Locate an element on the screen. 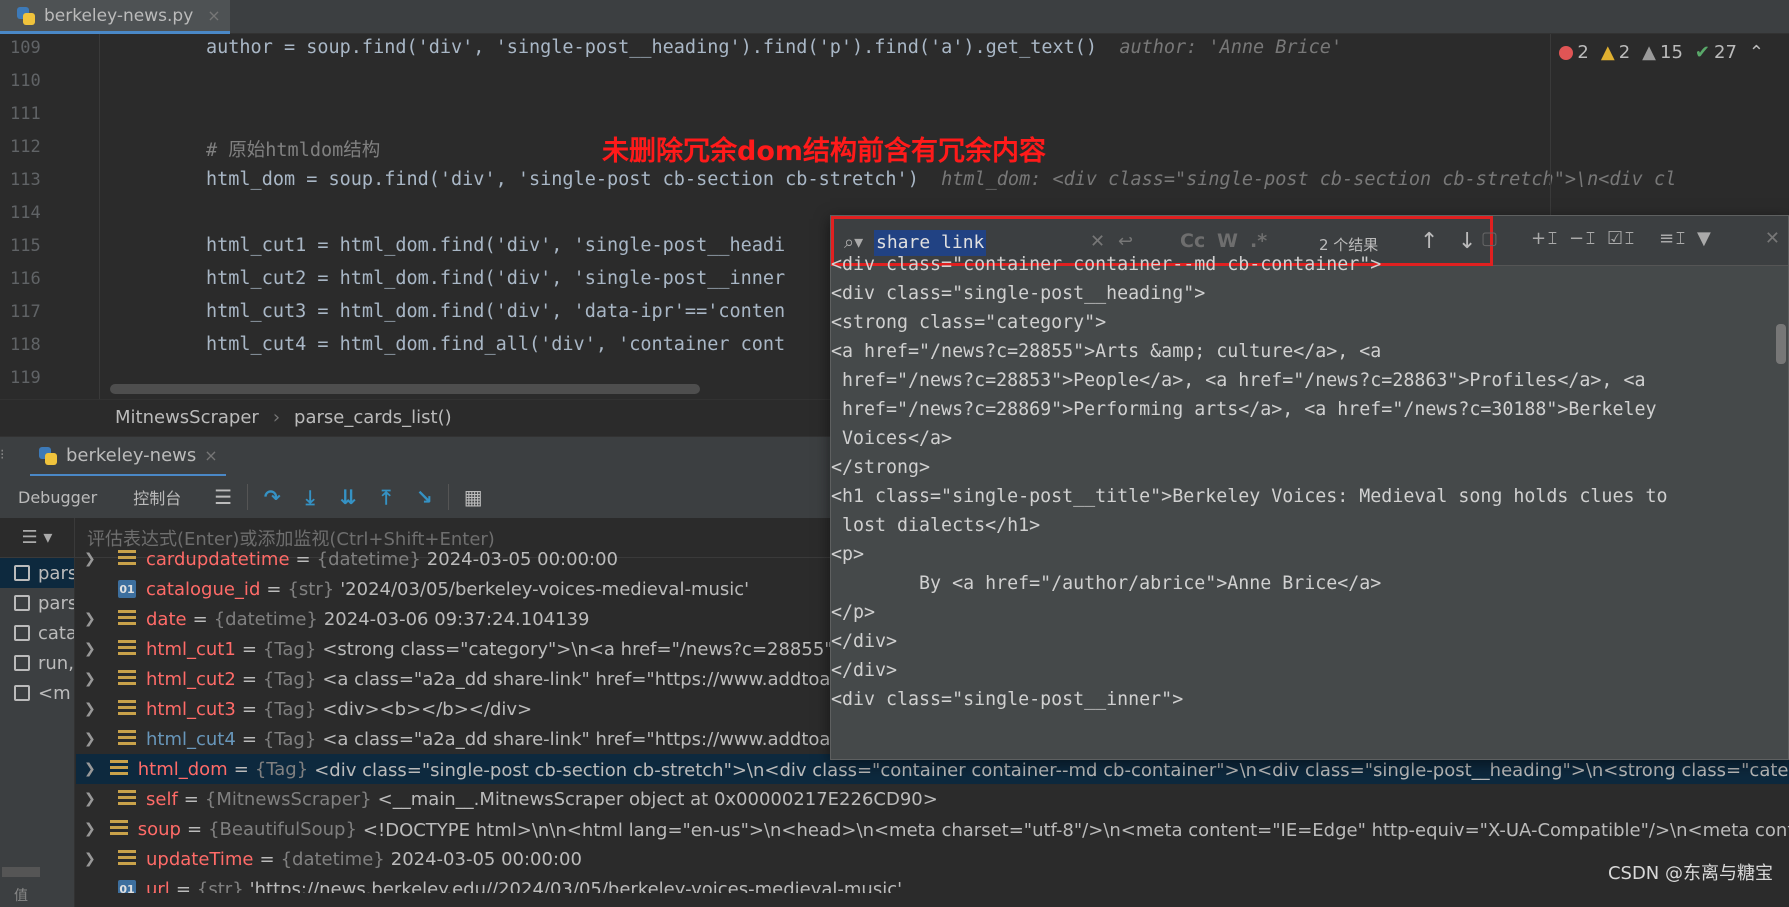 The image size is (1789, 907). open-in-window-icon: ≡𝙸 is located at coordinates (1673, 238).